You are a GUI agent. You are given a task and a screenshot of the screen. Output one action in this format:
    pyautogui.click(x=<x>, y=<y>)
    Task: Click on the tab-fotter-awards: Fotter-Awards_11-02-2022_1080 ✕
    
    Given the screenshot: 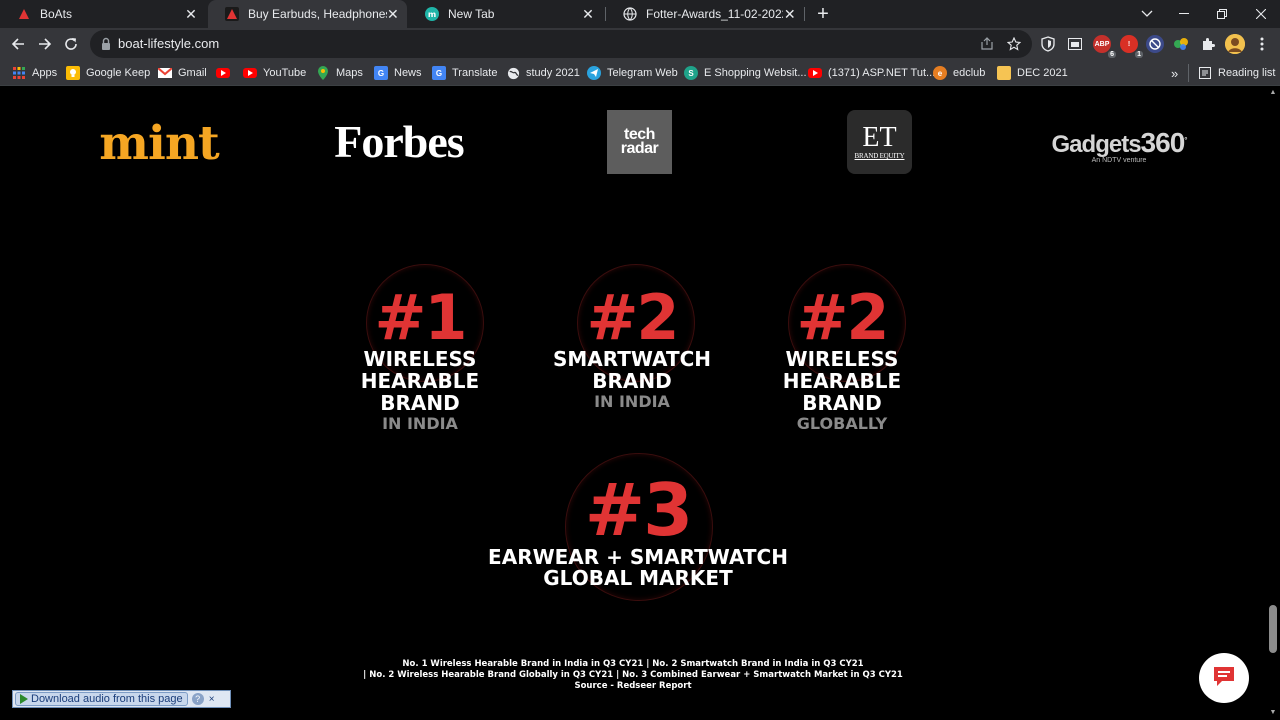 What is the action you would take?
    pyautogui.click(x=705, y=14)
    